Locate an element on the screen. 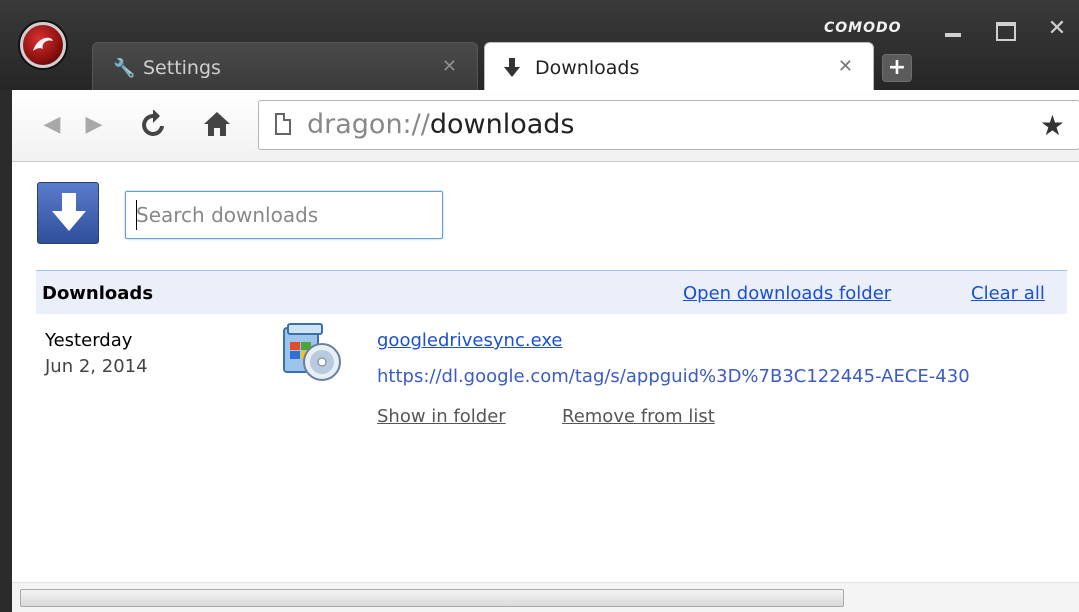 The width and height of the screenshot is (1079, 612). text-caret is located at coordinates (136, 215).